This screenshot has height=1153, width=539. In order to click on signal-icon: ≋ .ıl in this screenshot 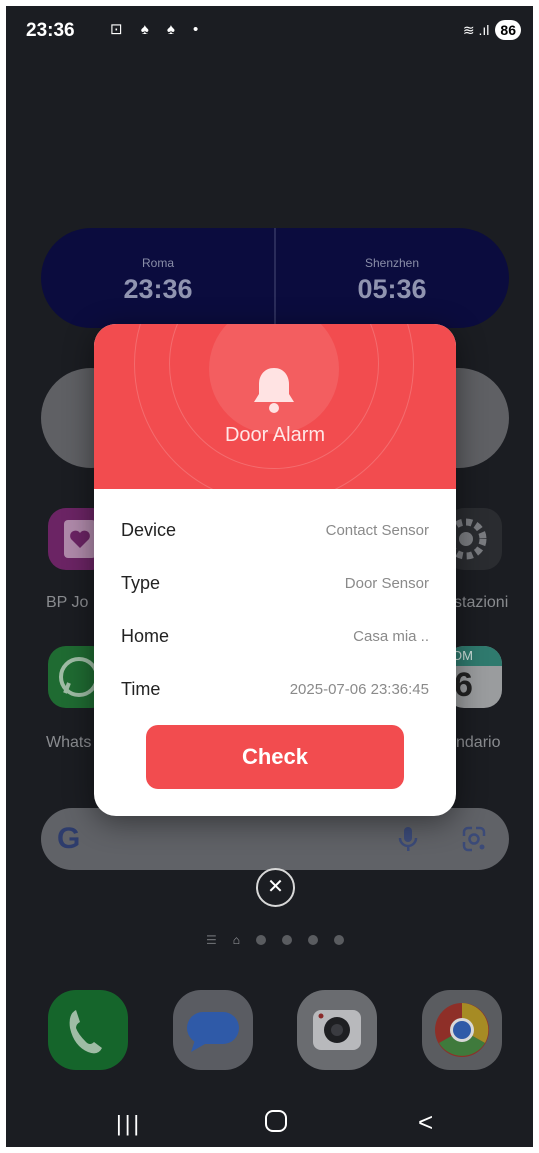, I will do `click(476, 29)`.